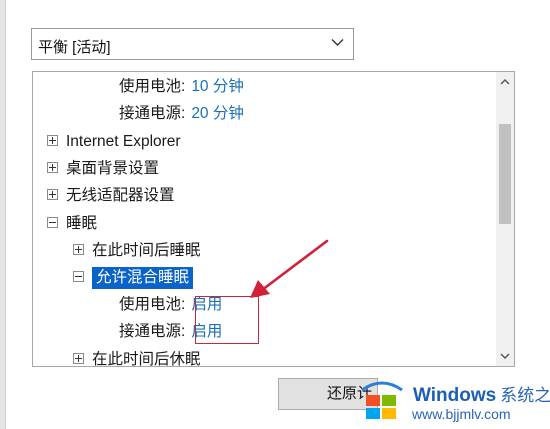  I want to click on tree-node-hybrid-sleep: 允许混合睡眠, so click(133, 278).